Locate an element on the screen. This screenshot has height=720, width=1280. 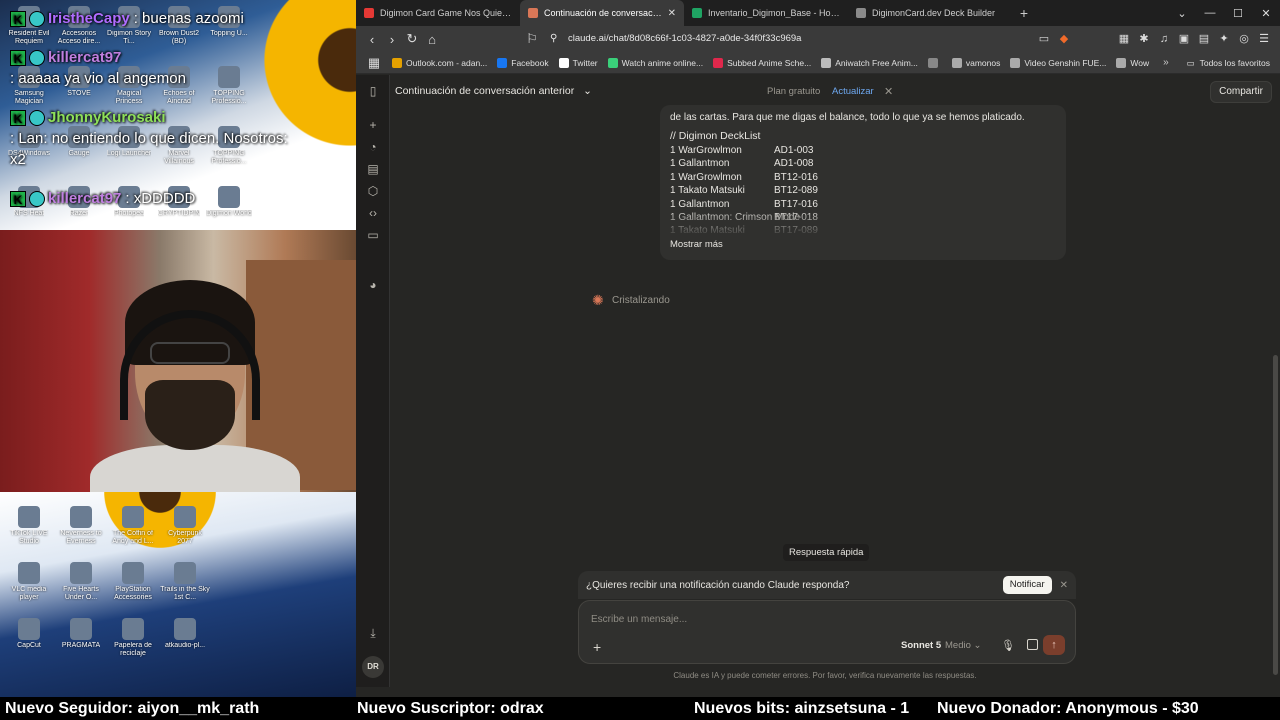
code-icon: ‹› is located at coordinates (373, 213).